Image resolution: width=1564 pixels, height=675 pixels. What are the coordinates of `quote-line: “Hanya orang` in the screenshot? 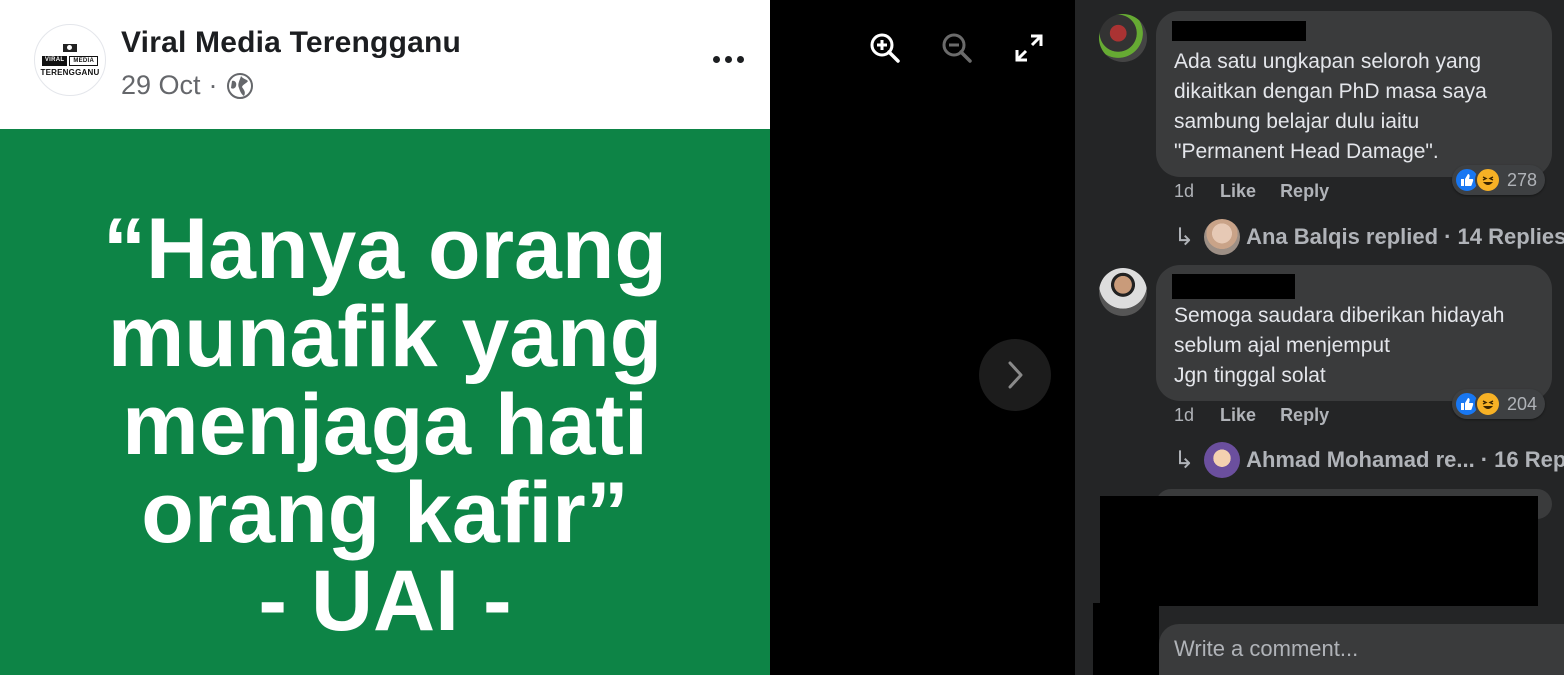 It's located at (385, 249).